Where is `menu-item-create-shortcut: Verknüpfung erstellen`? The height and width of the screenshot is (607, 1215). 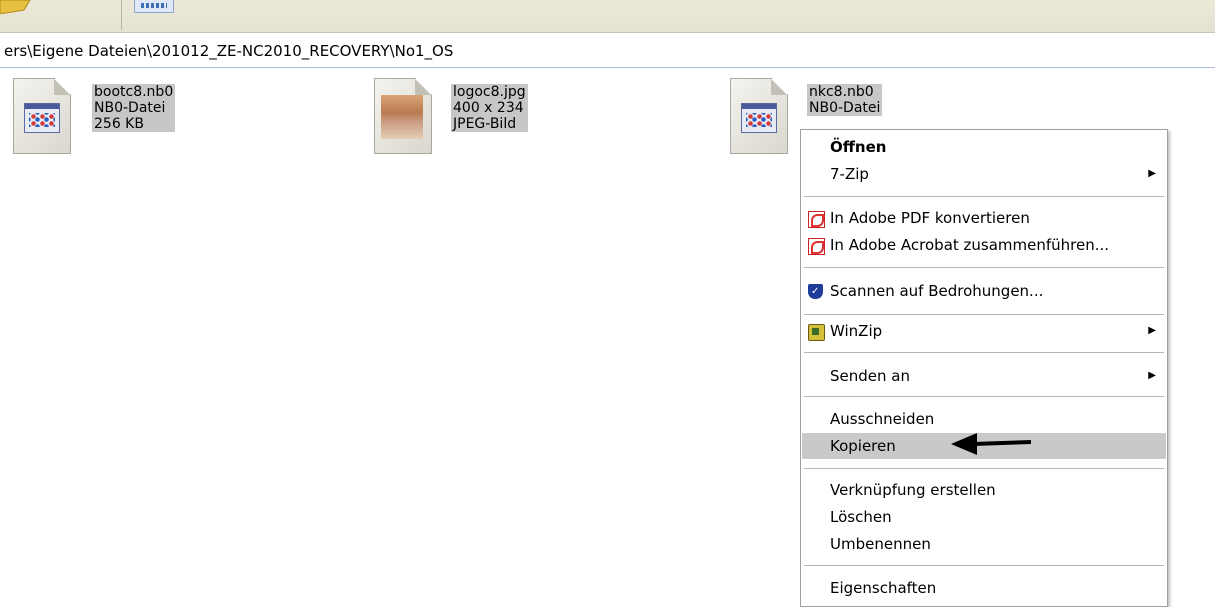
menu-item-create-shortcut: Verknüpfung erstellen is located at coordinates (984, 490).